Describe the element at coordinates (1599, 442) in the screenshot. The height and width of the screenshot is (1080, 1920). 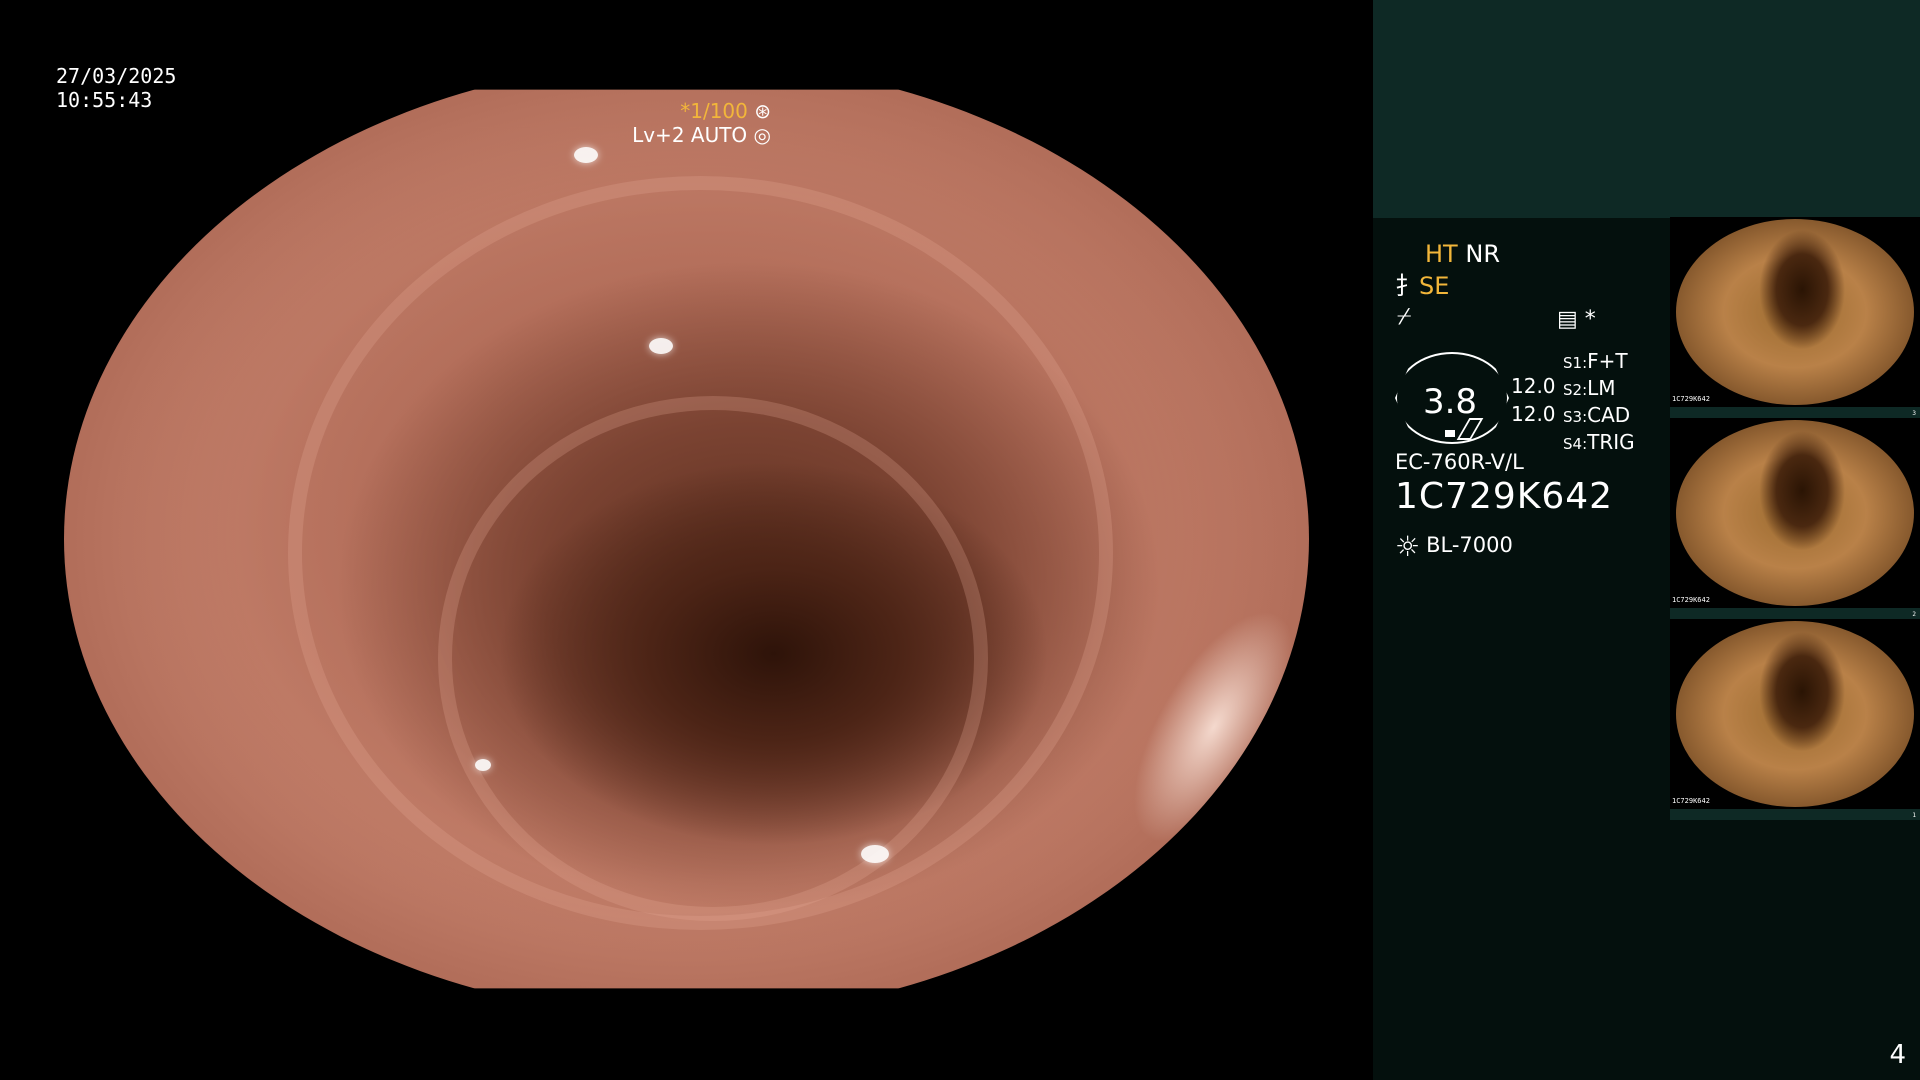
I see `switch-row: S4:TRIG` at that location.